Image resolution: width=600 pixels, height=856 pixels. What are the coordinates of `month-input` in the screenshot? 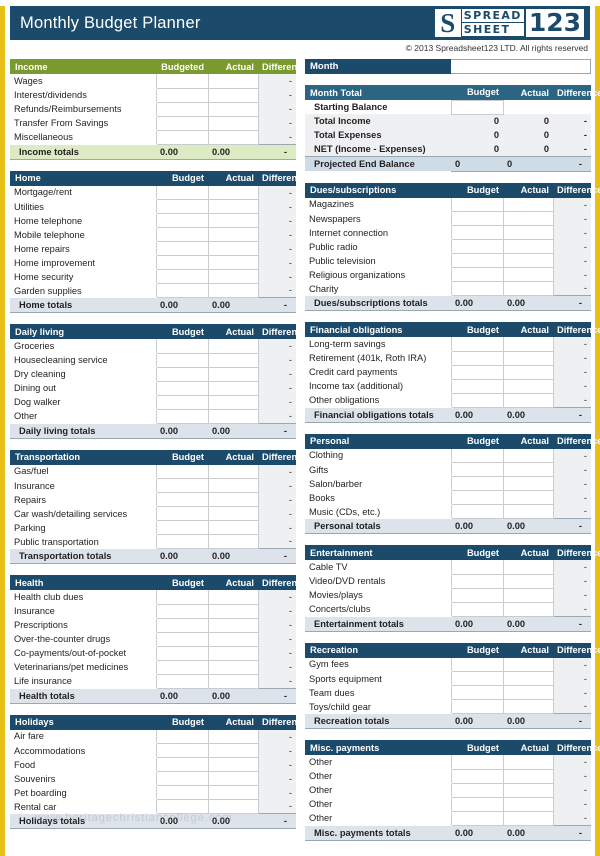 It's located at (521, 66).